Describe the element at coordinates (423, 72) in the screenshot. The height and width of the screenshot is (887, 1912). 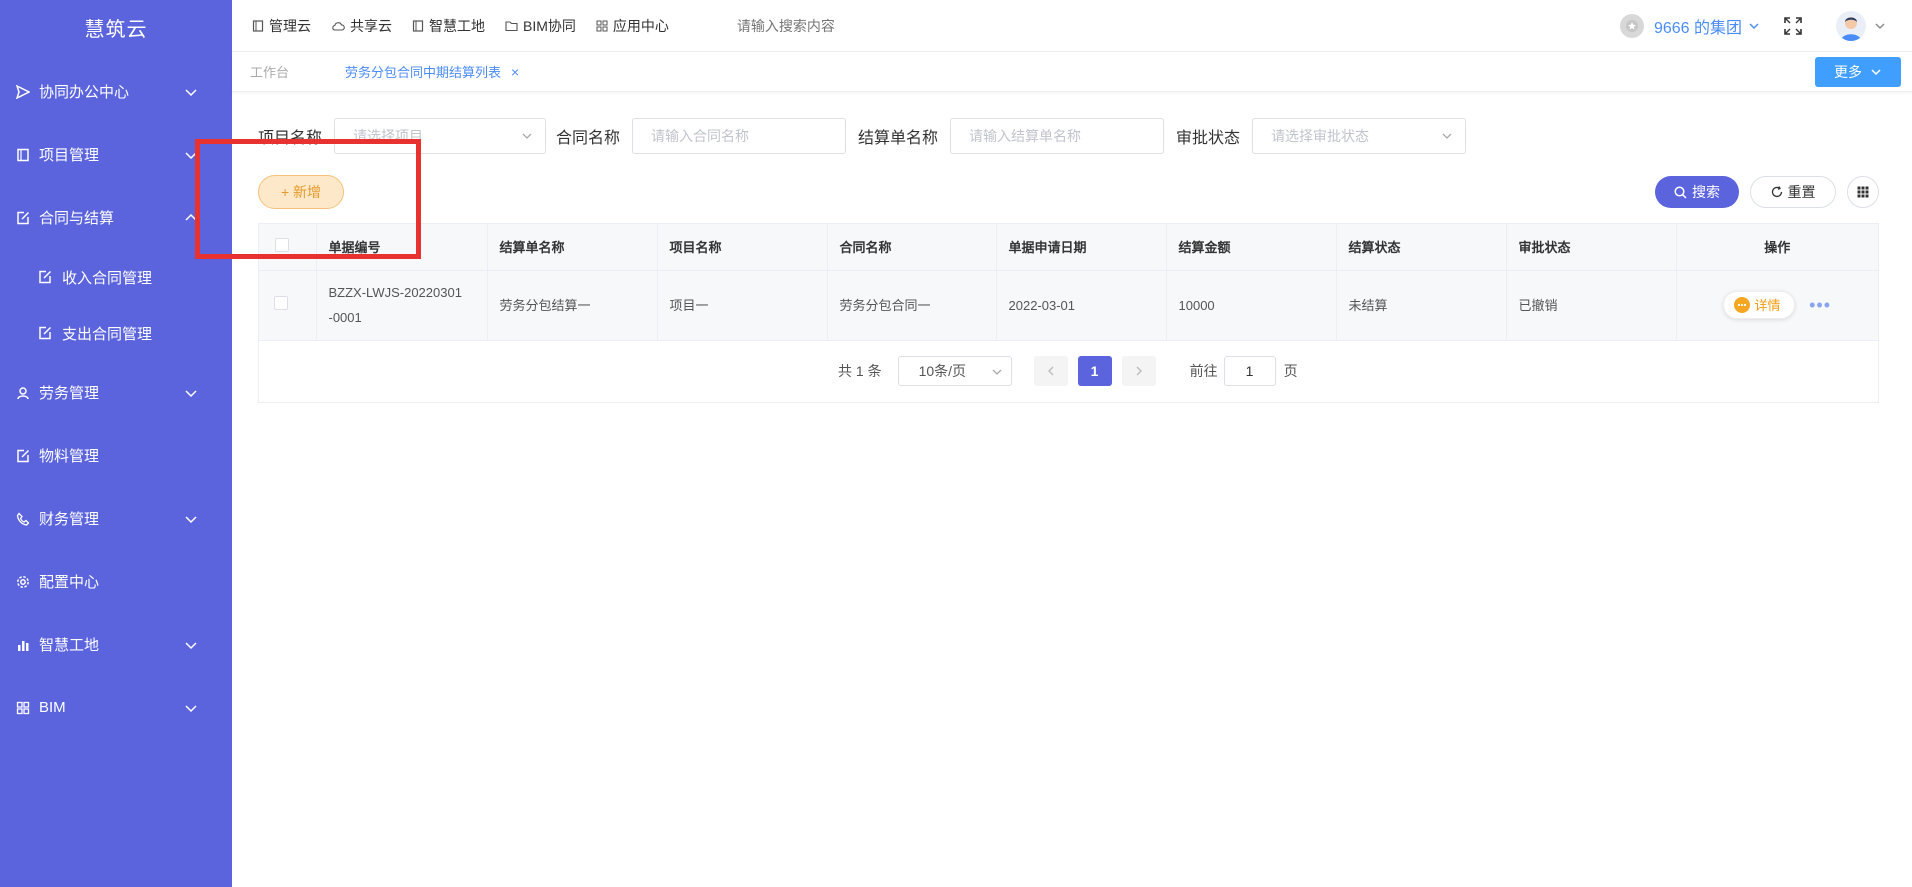
I see `tab-label: 劳务分包合同中期结算列表` at that location.